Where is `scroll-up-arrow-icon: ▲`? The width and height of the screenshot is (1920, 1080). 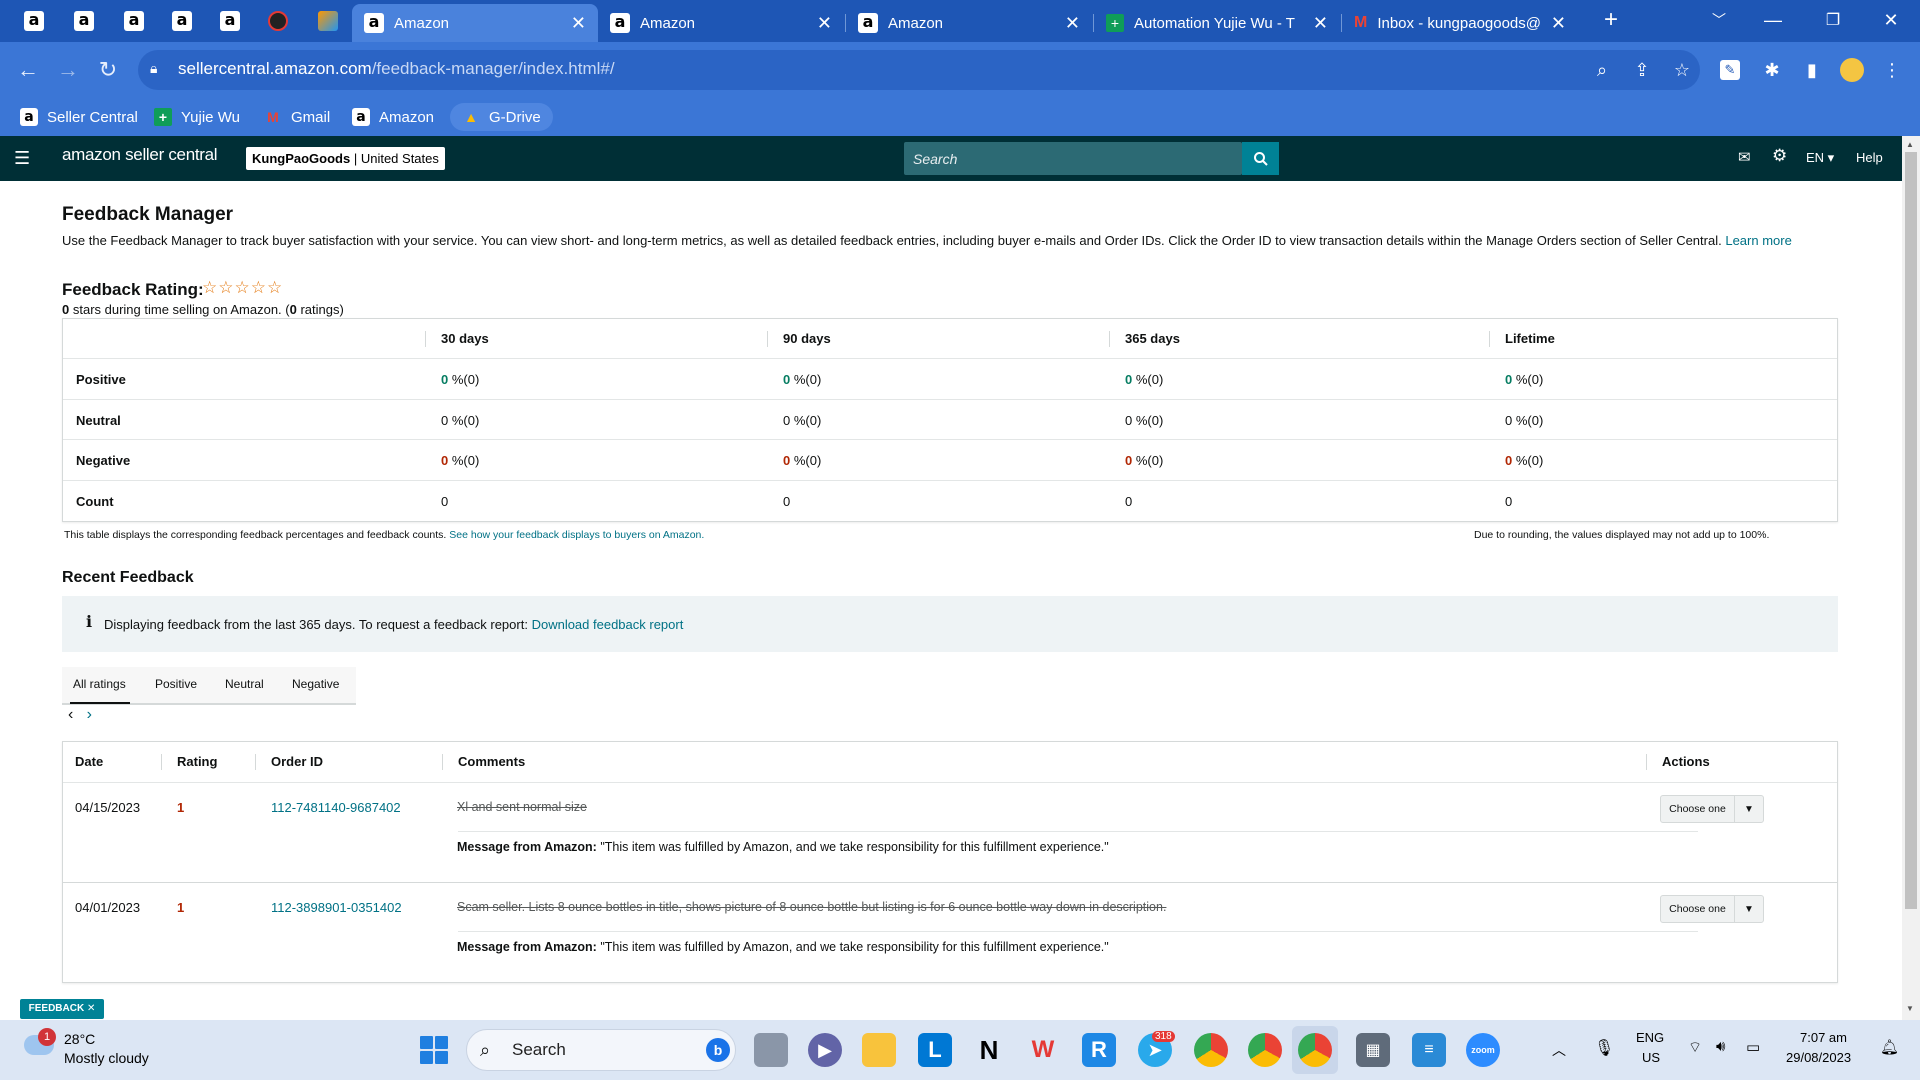
scroll-up-arrow-icon: ▲ is located at coordinates (1910, 144).